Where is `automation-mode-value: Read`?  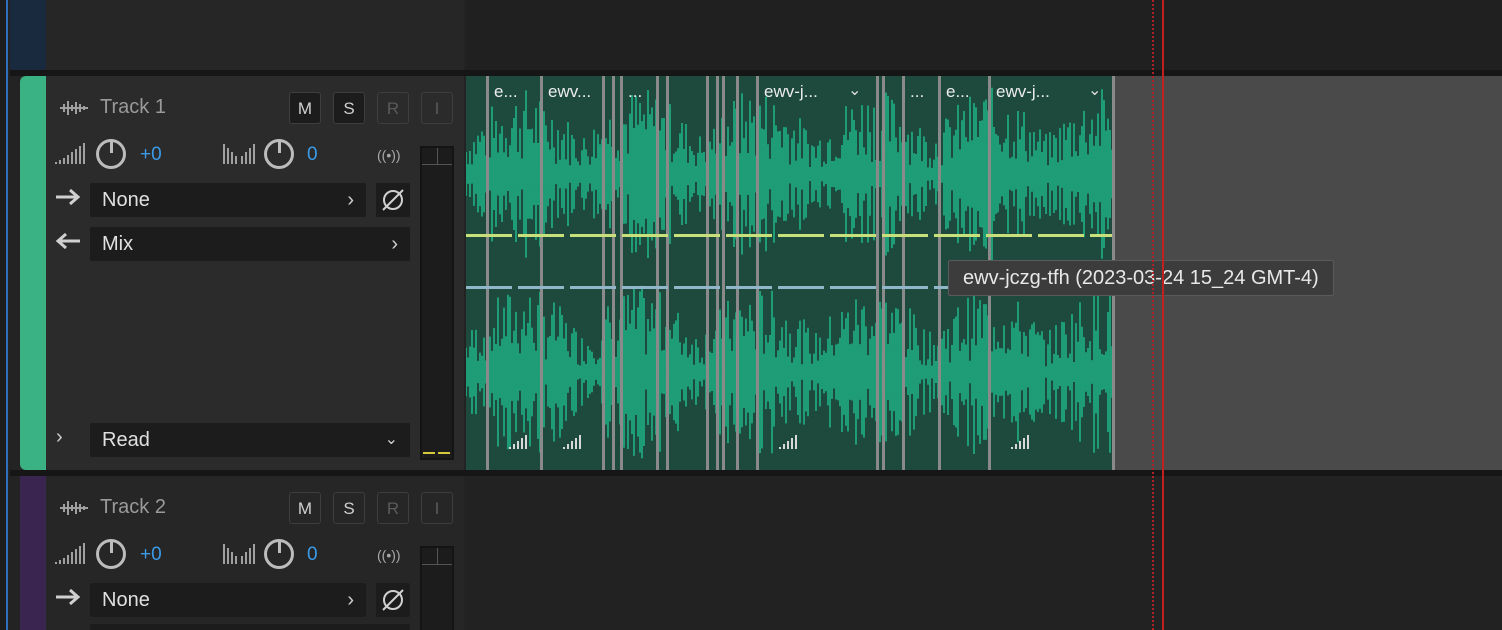 automation-mode-value: Read is located at coordinates (126, 440).